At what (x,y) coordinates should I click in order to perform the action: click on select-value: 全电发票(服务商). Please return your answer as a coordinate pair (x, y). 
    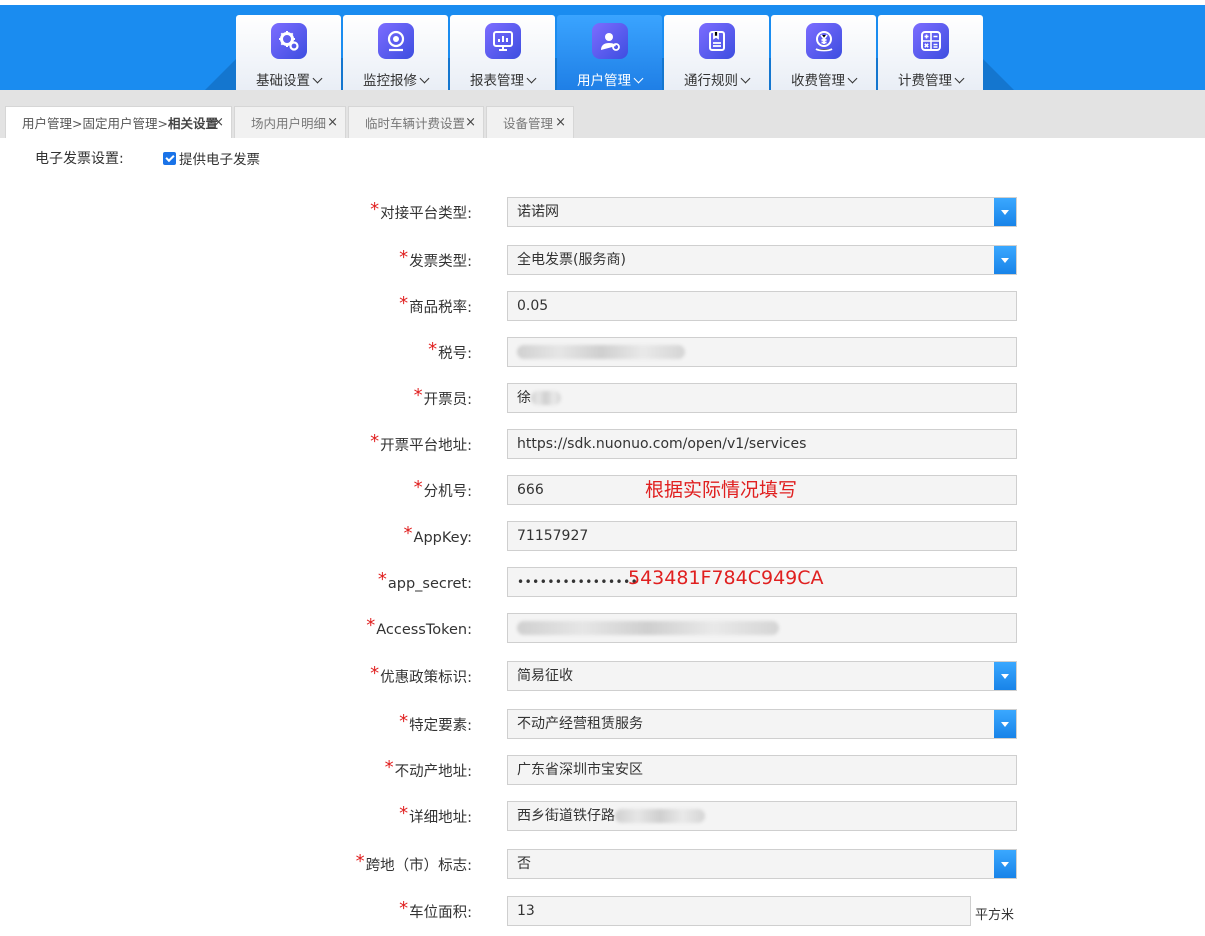
    Looking at the image, I should click on (571, 260).